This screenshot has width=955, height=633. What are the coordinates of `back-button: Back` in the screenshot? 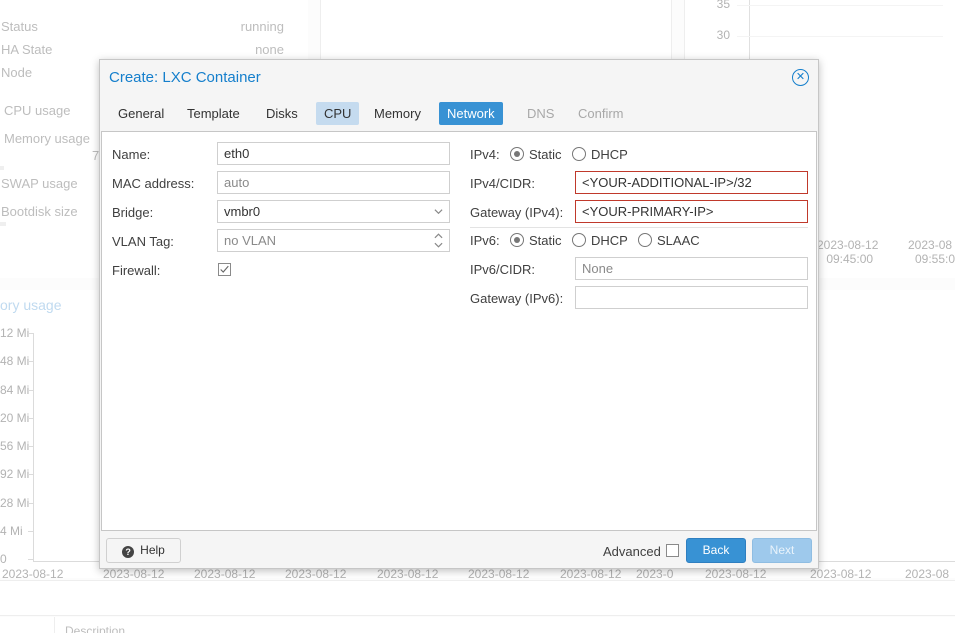 It's located at (716, 550).